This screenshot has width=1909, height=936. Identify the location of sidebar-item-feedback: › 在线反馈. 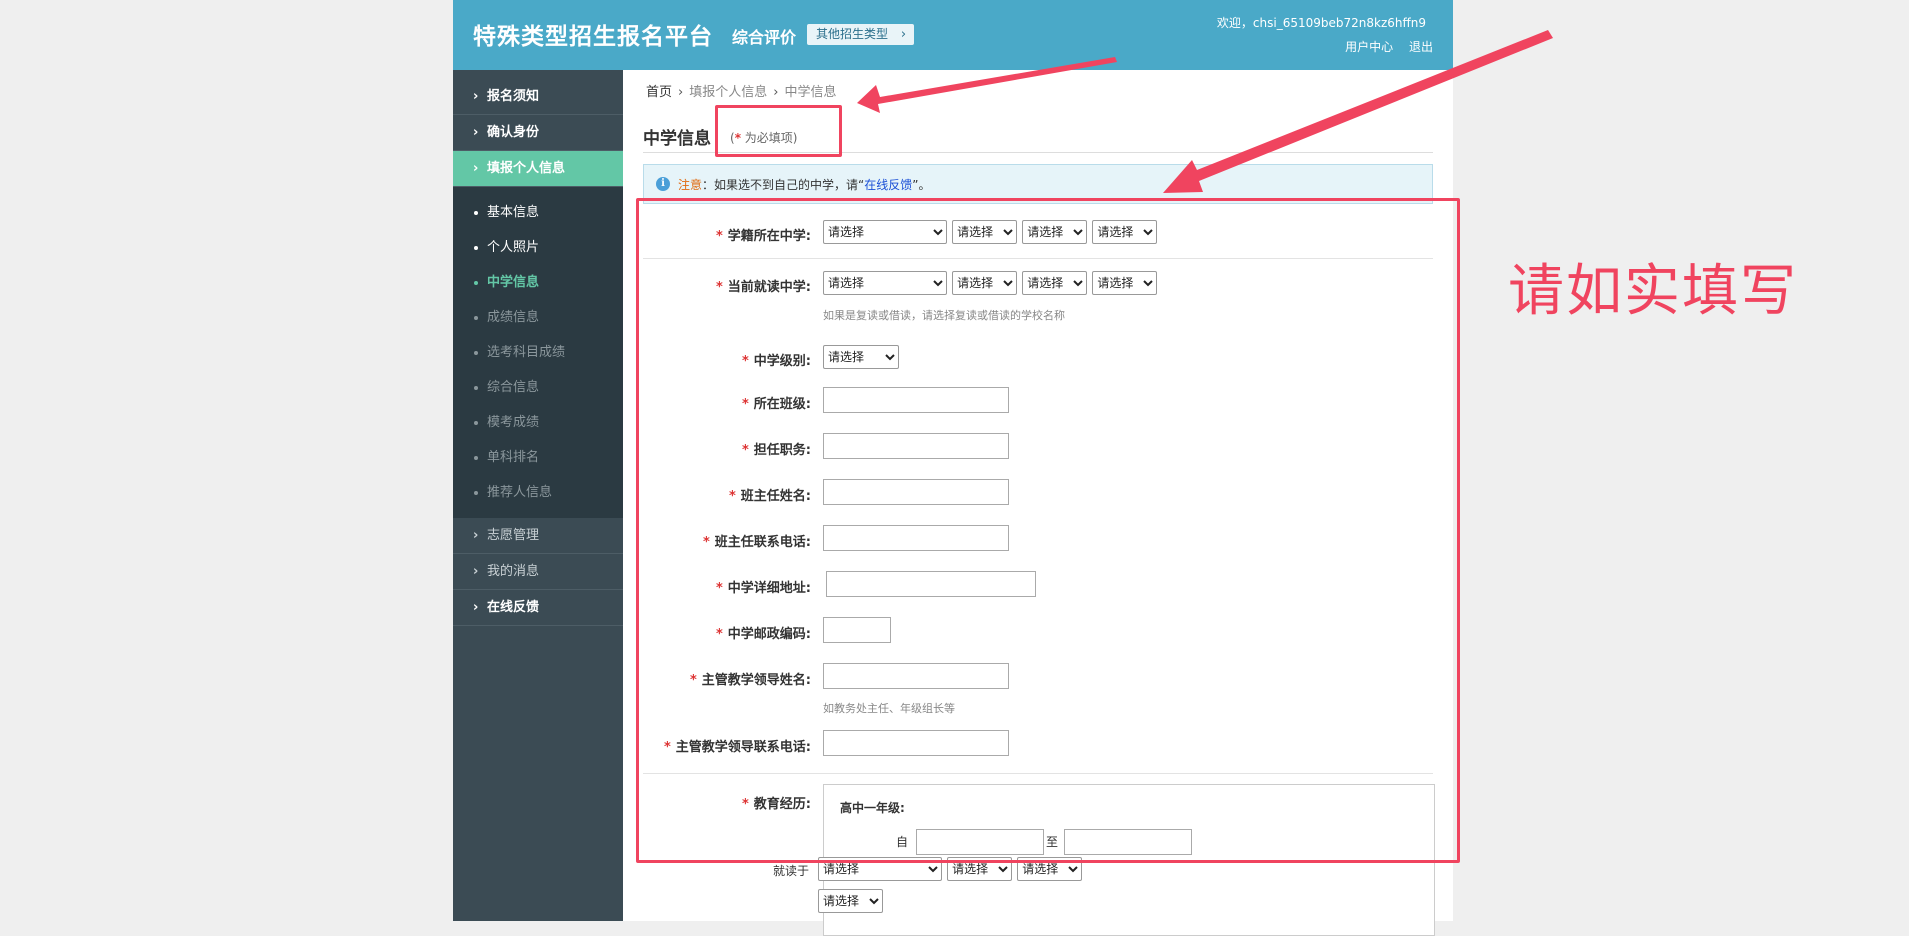
(538, 608).